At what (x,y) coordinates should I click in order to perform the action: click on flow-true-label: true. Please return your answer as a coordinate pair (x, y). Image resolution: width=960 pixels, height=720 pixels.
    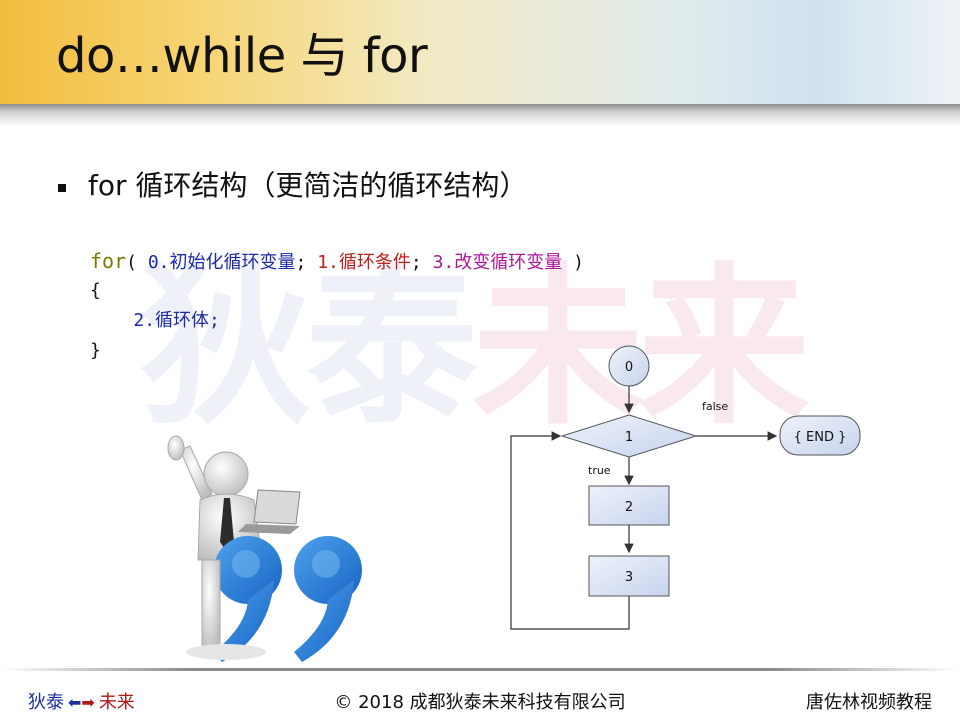
    Looking at the image, I should click on (599, 470).